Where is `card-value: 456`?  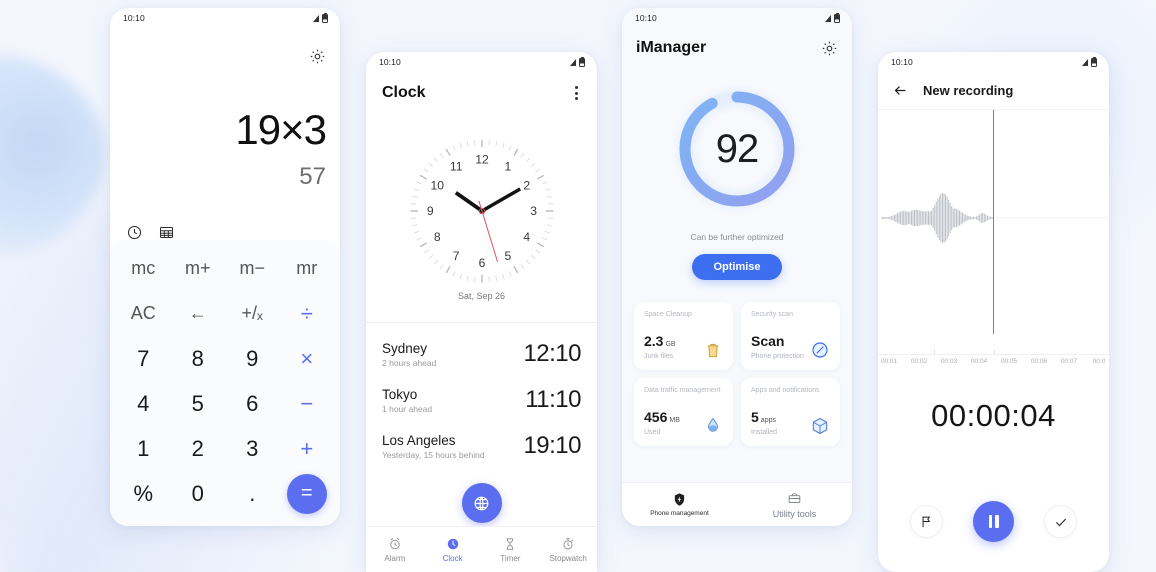 card-value: 456 is located at coordinates (656, 417).